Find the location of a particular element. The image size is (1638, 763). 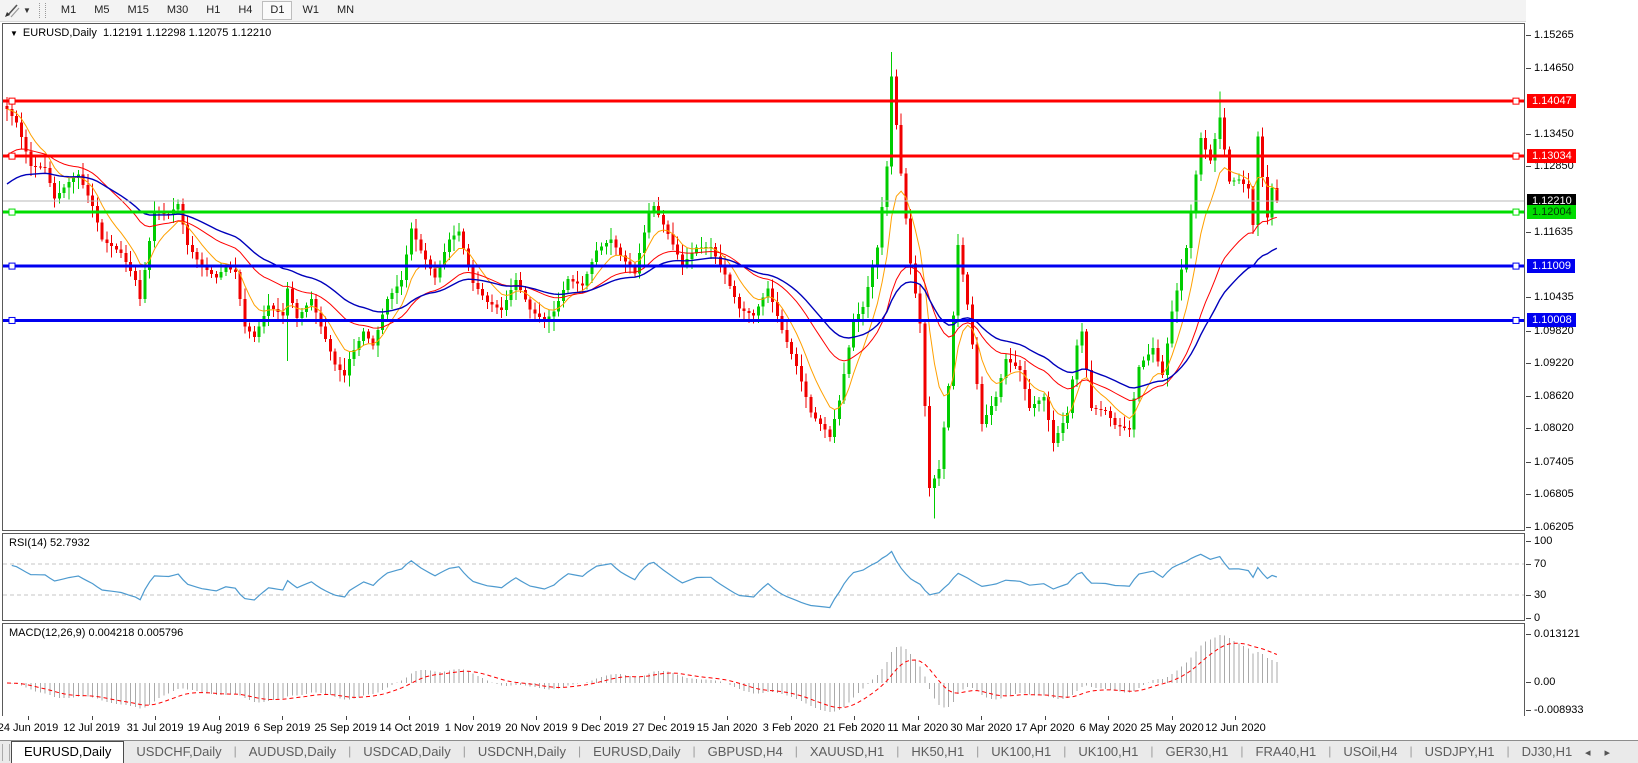

date-label: 27 Dec 2019 is located at coordinates (663, 728).